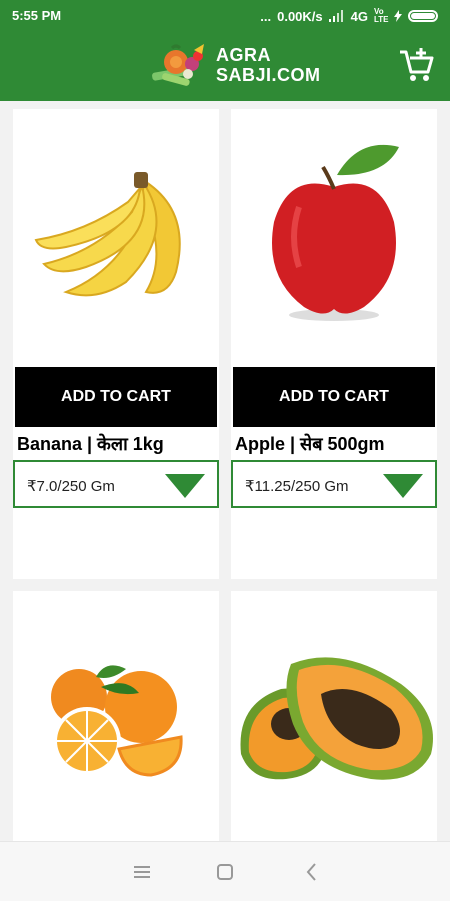 Image resolution: width=450 pixels, height=901 pixels. I want to click on product-name: Banana | केला 1kg, so click(90, 444).